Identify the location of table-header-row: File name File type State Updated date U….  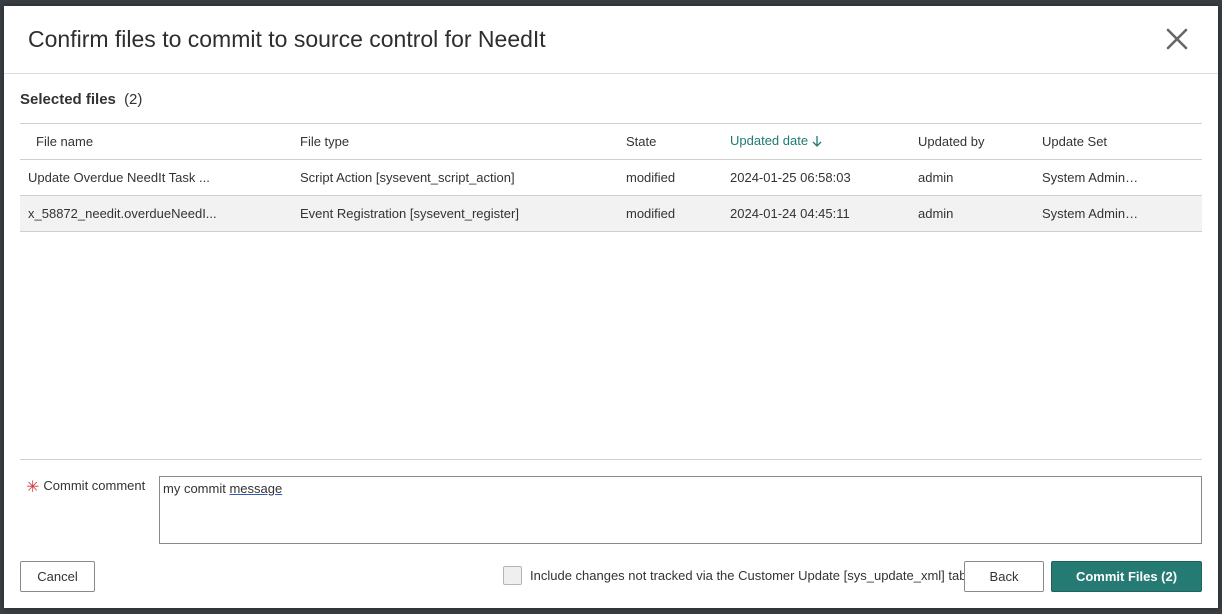
(611, 142).